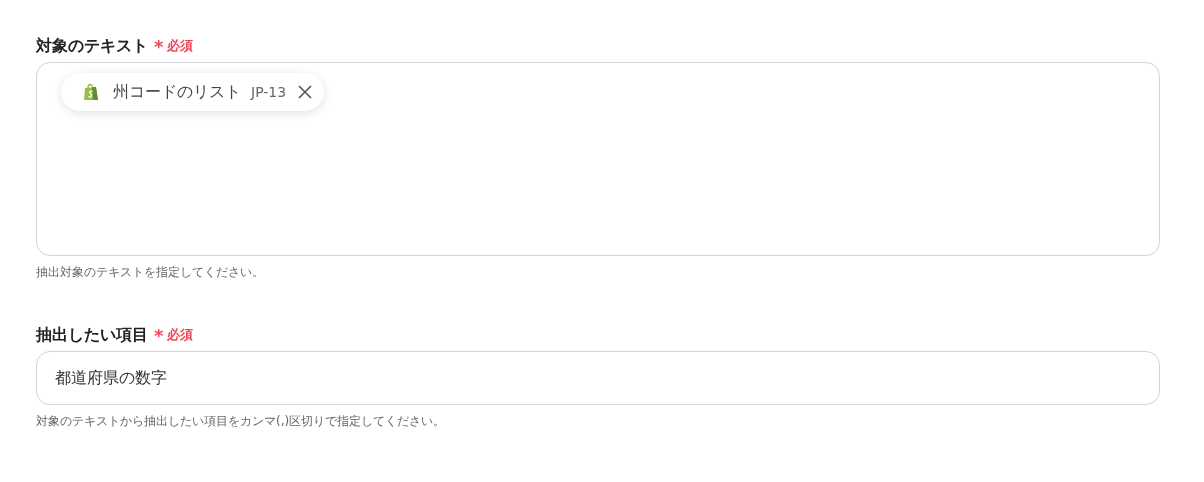 The width and height of the screenshot is (1204, 482). What do you see at coordinates (92, 46) in the screenshot?
I see `field-label: 対象のテキスト` at bounding box center [92, 46].